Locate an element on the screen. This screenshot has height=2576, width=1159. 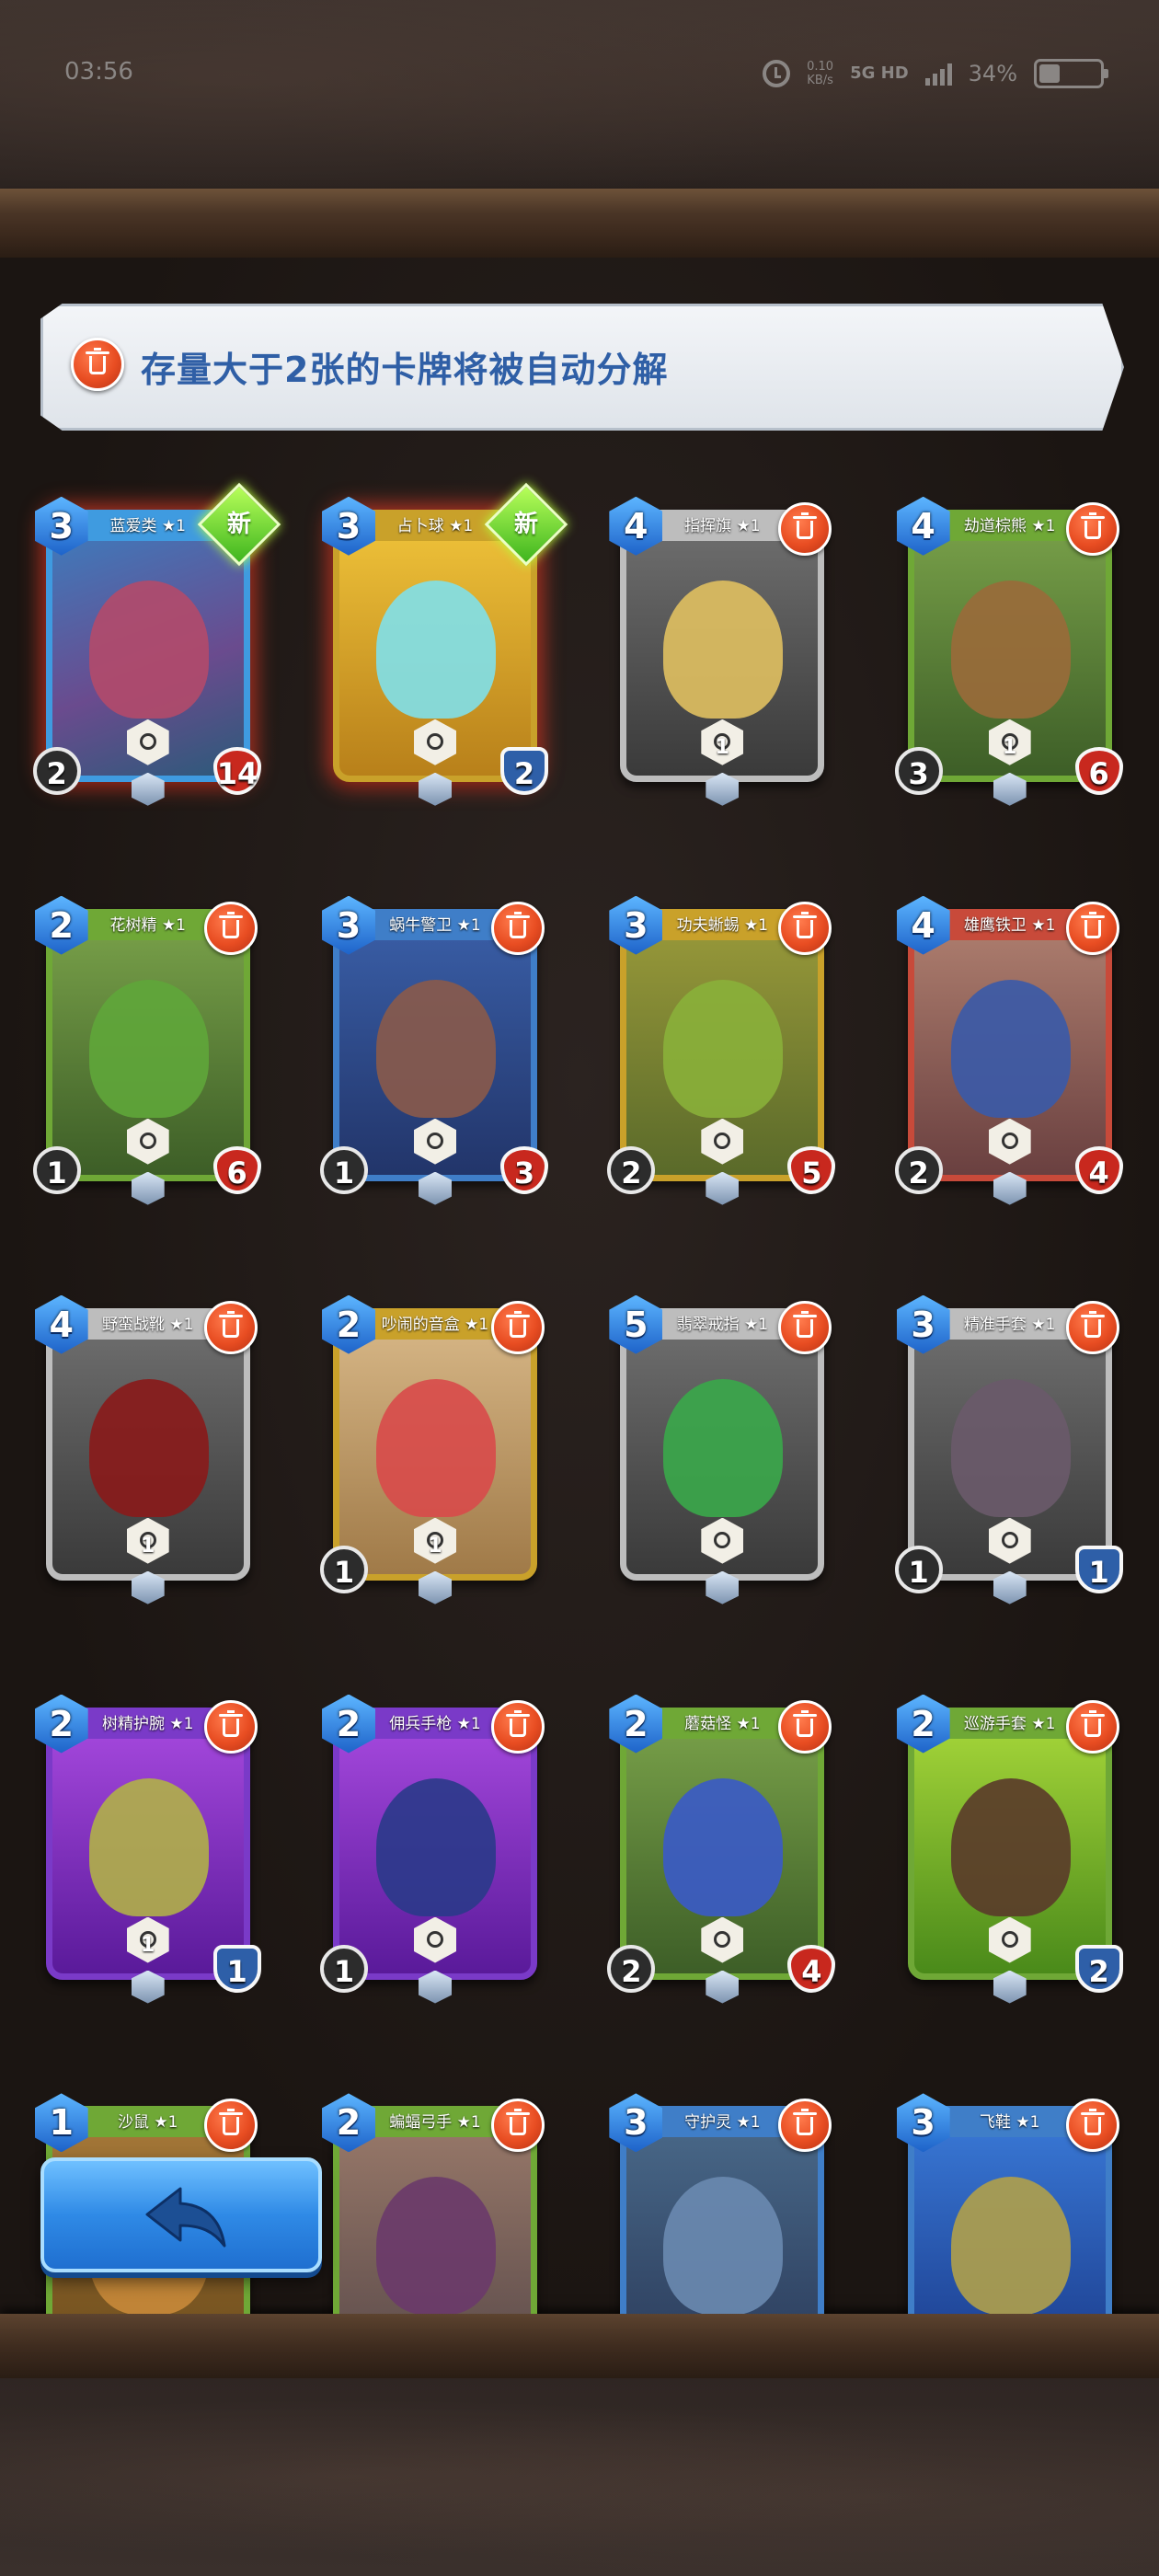
card: 雄鹰铁卫 ★1 4 2 4 is located at coordinates (1009, 1048).